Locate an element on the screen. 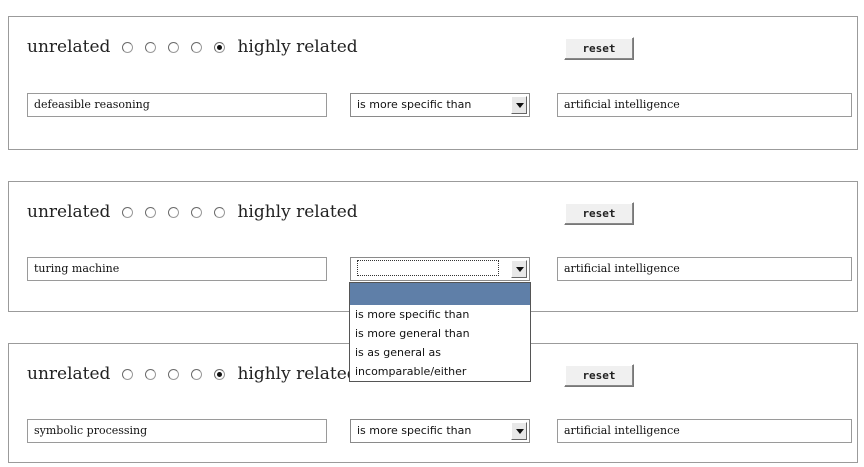 Image resolution: width=864 pixels, height=467 pixels. dropdown-option-more-general: is more general than is located at coordinates (440, 333).